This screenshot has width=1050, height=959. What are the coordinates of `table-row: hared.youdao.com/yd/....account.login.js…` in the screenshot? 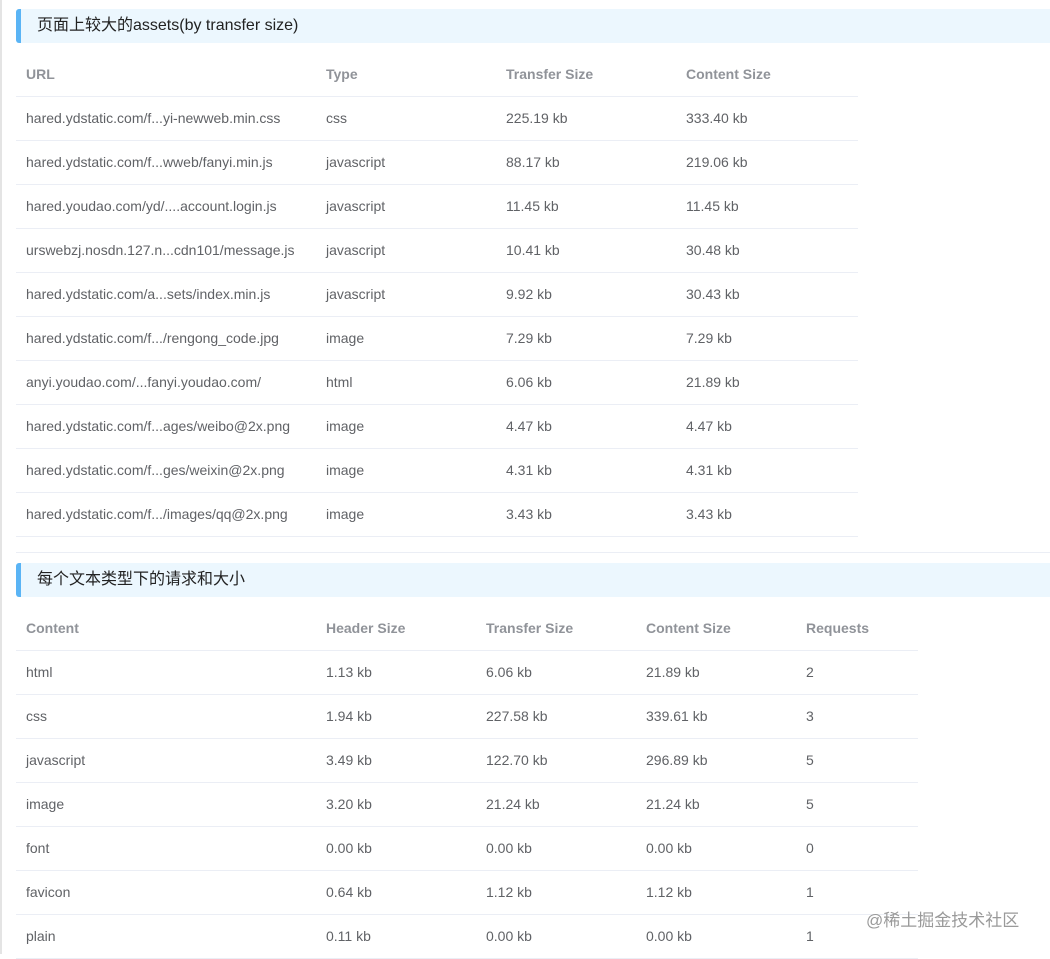 It's located at (437, 206).